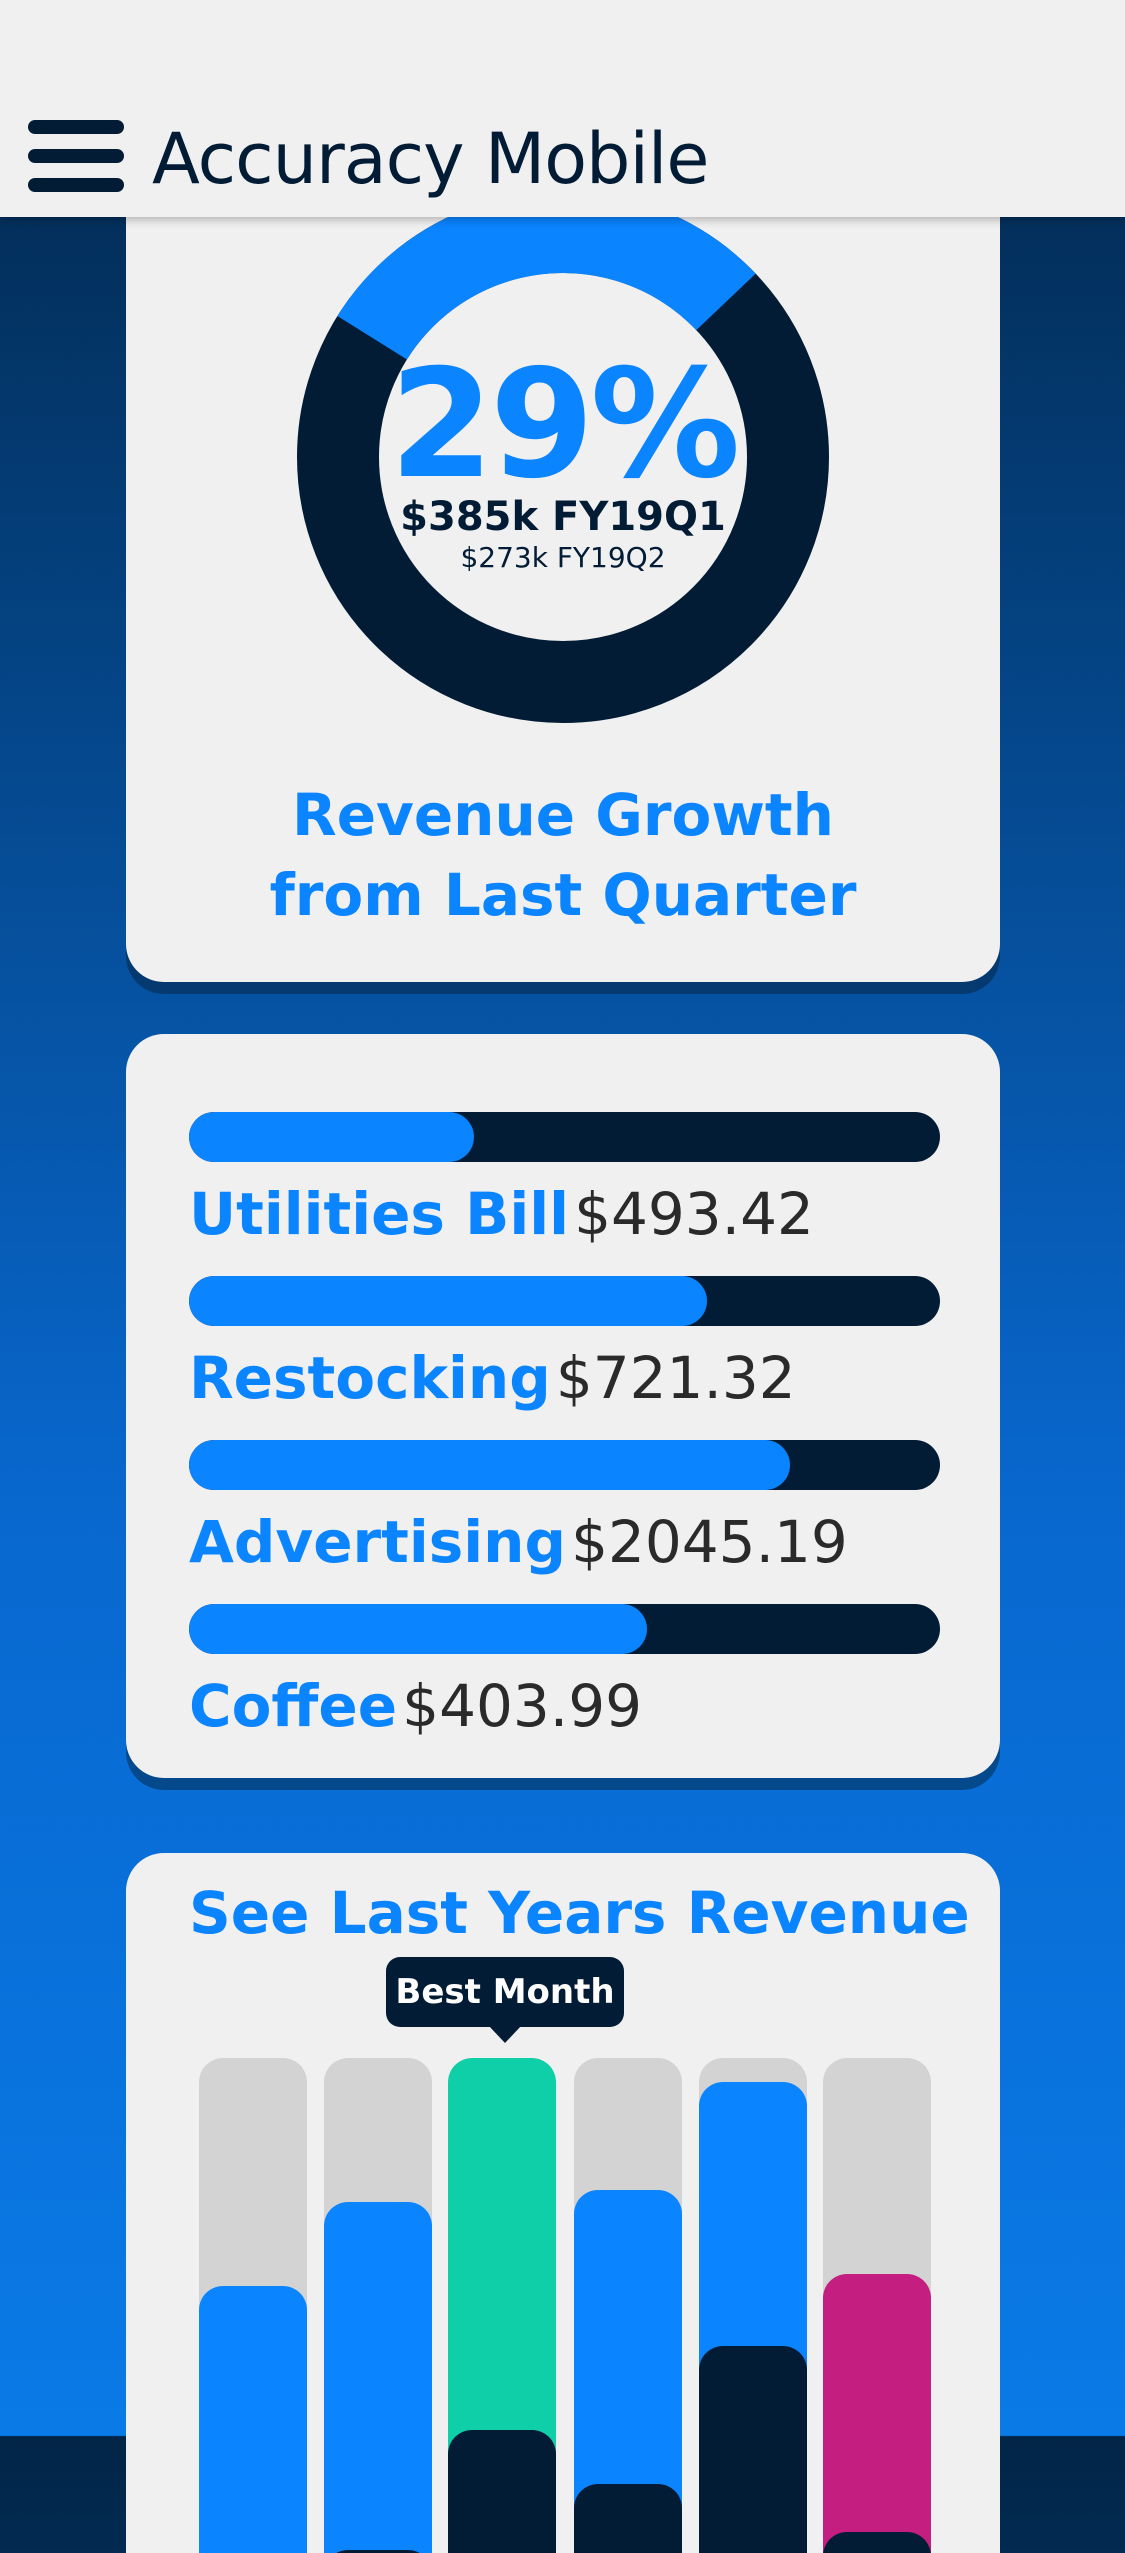 The width and height of the screenshot is (1125, 2553). I want to click on best-month-tooltip: Best Month, so click(505, 1992).